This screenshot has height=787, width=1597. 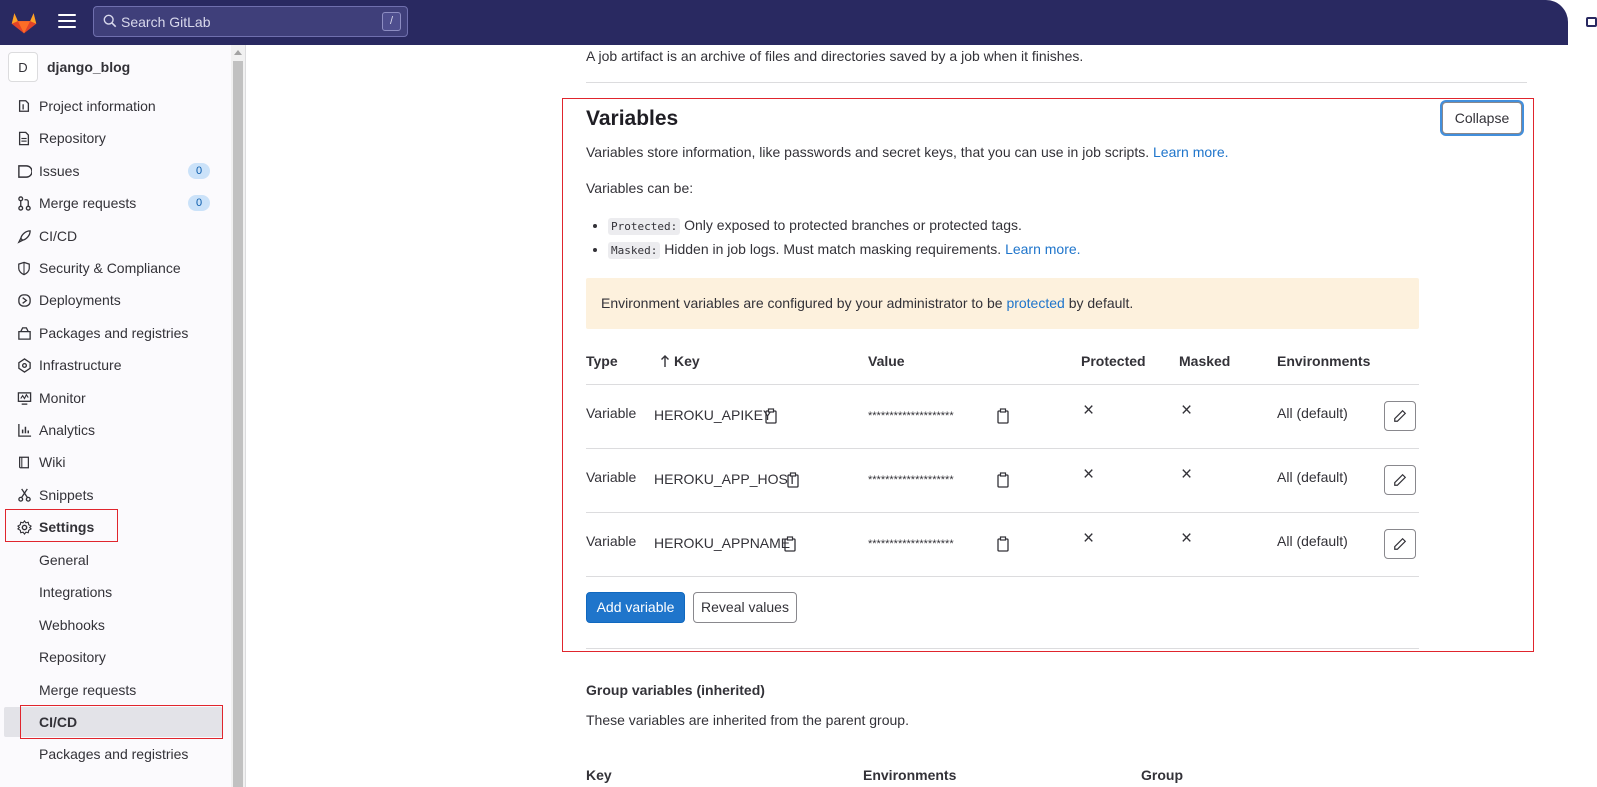 I want to click on sidebar-item-analytics: Analytics, so click(x=115, y=430).